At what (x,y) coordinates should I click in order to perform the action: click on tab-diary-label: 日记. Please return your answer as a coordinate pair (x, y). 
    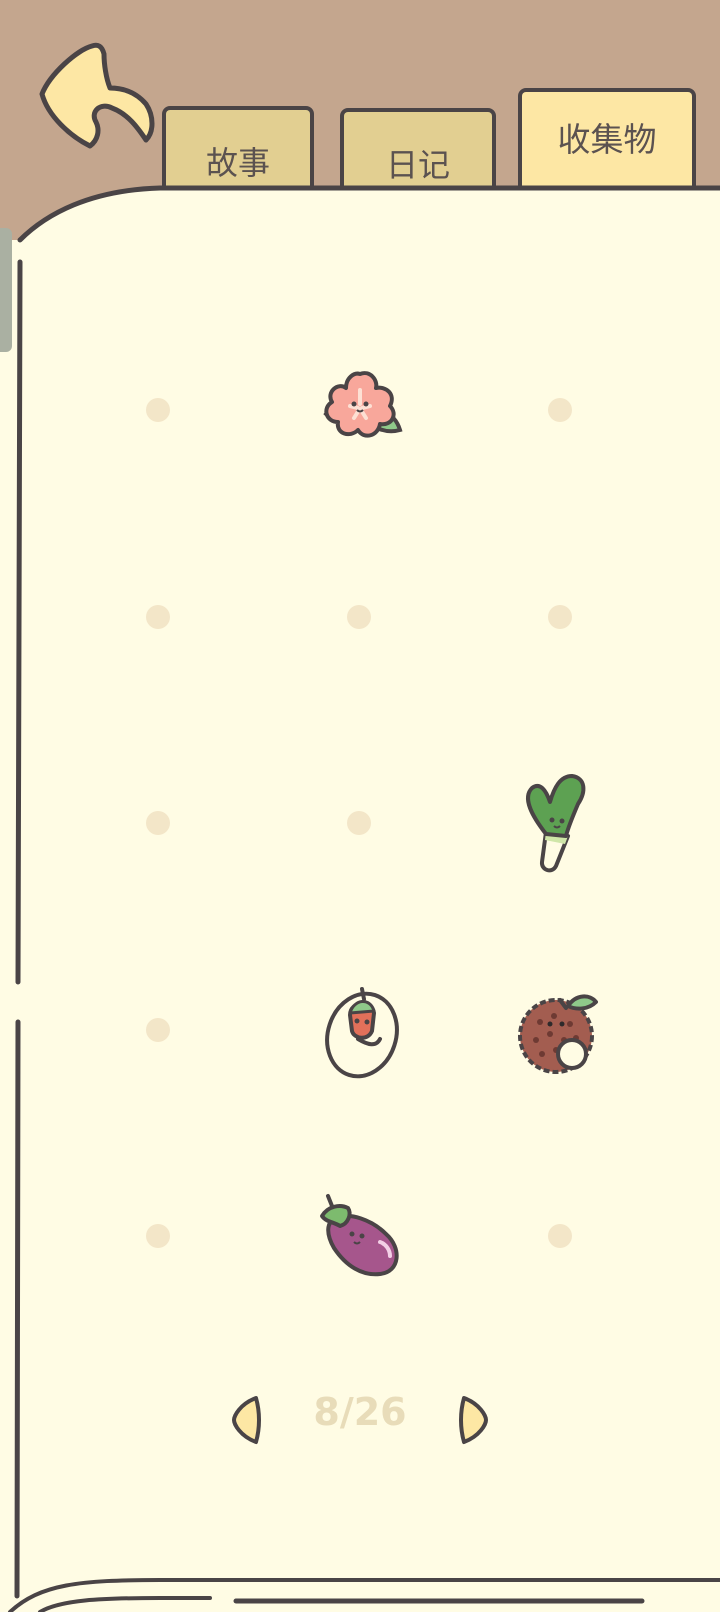
    Looking at the image, I should click on (417, 165).